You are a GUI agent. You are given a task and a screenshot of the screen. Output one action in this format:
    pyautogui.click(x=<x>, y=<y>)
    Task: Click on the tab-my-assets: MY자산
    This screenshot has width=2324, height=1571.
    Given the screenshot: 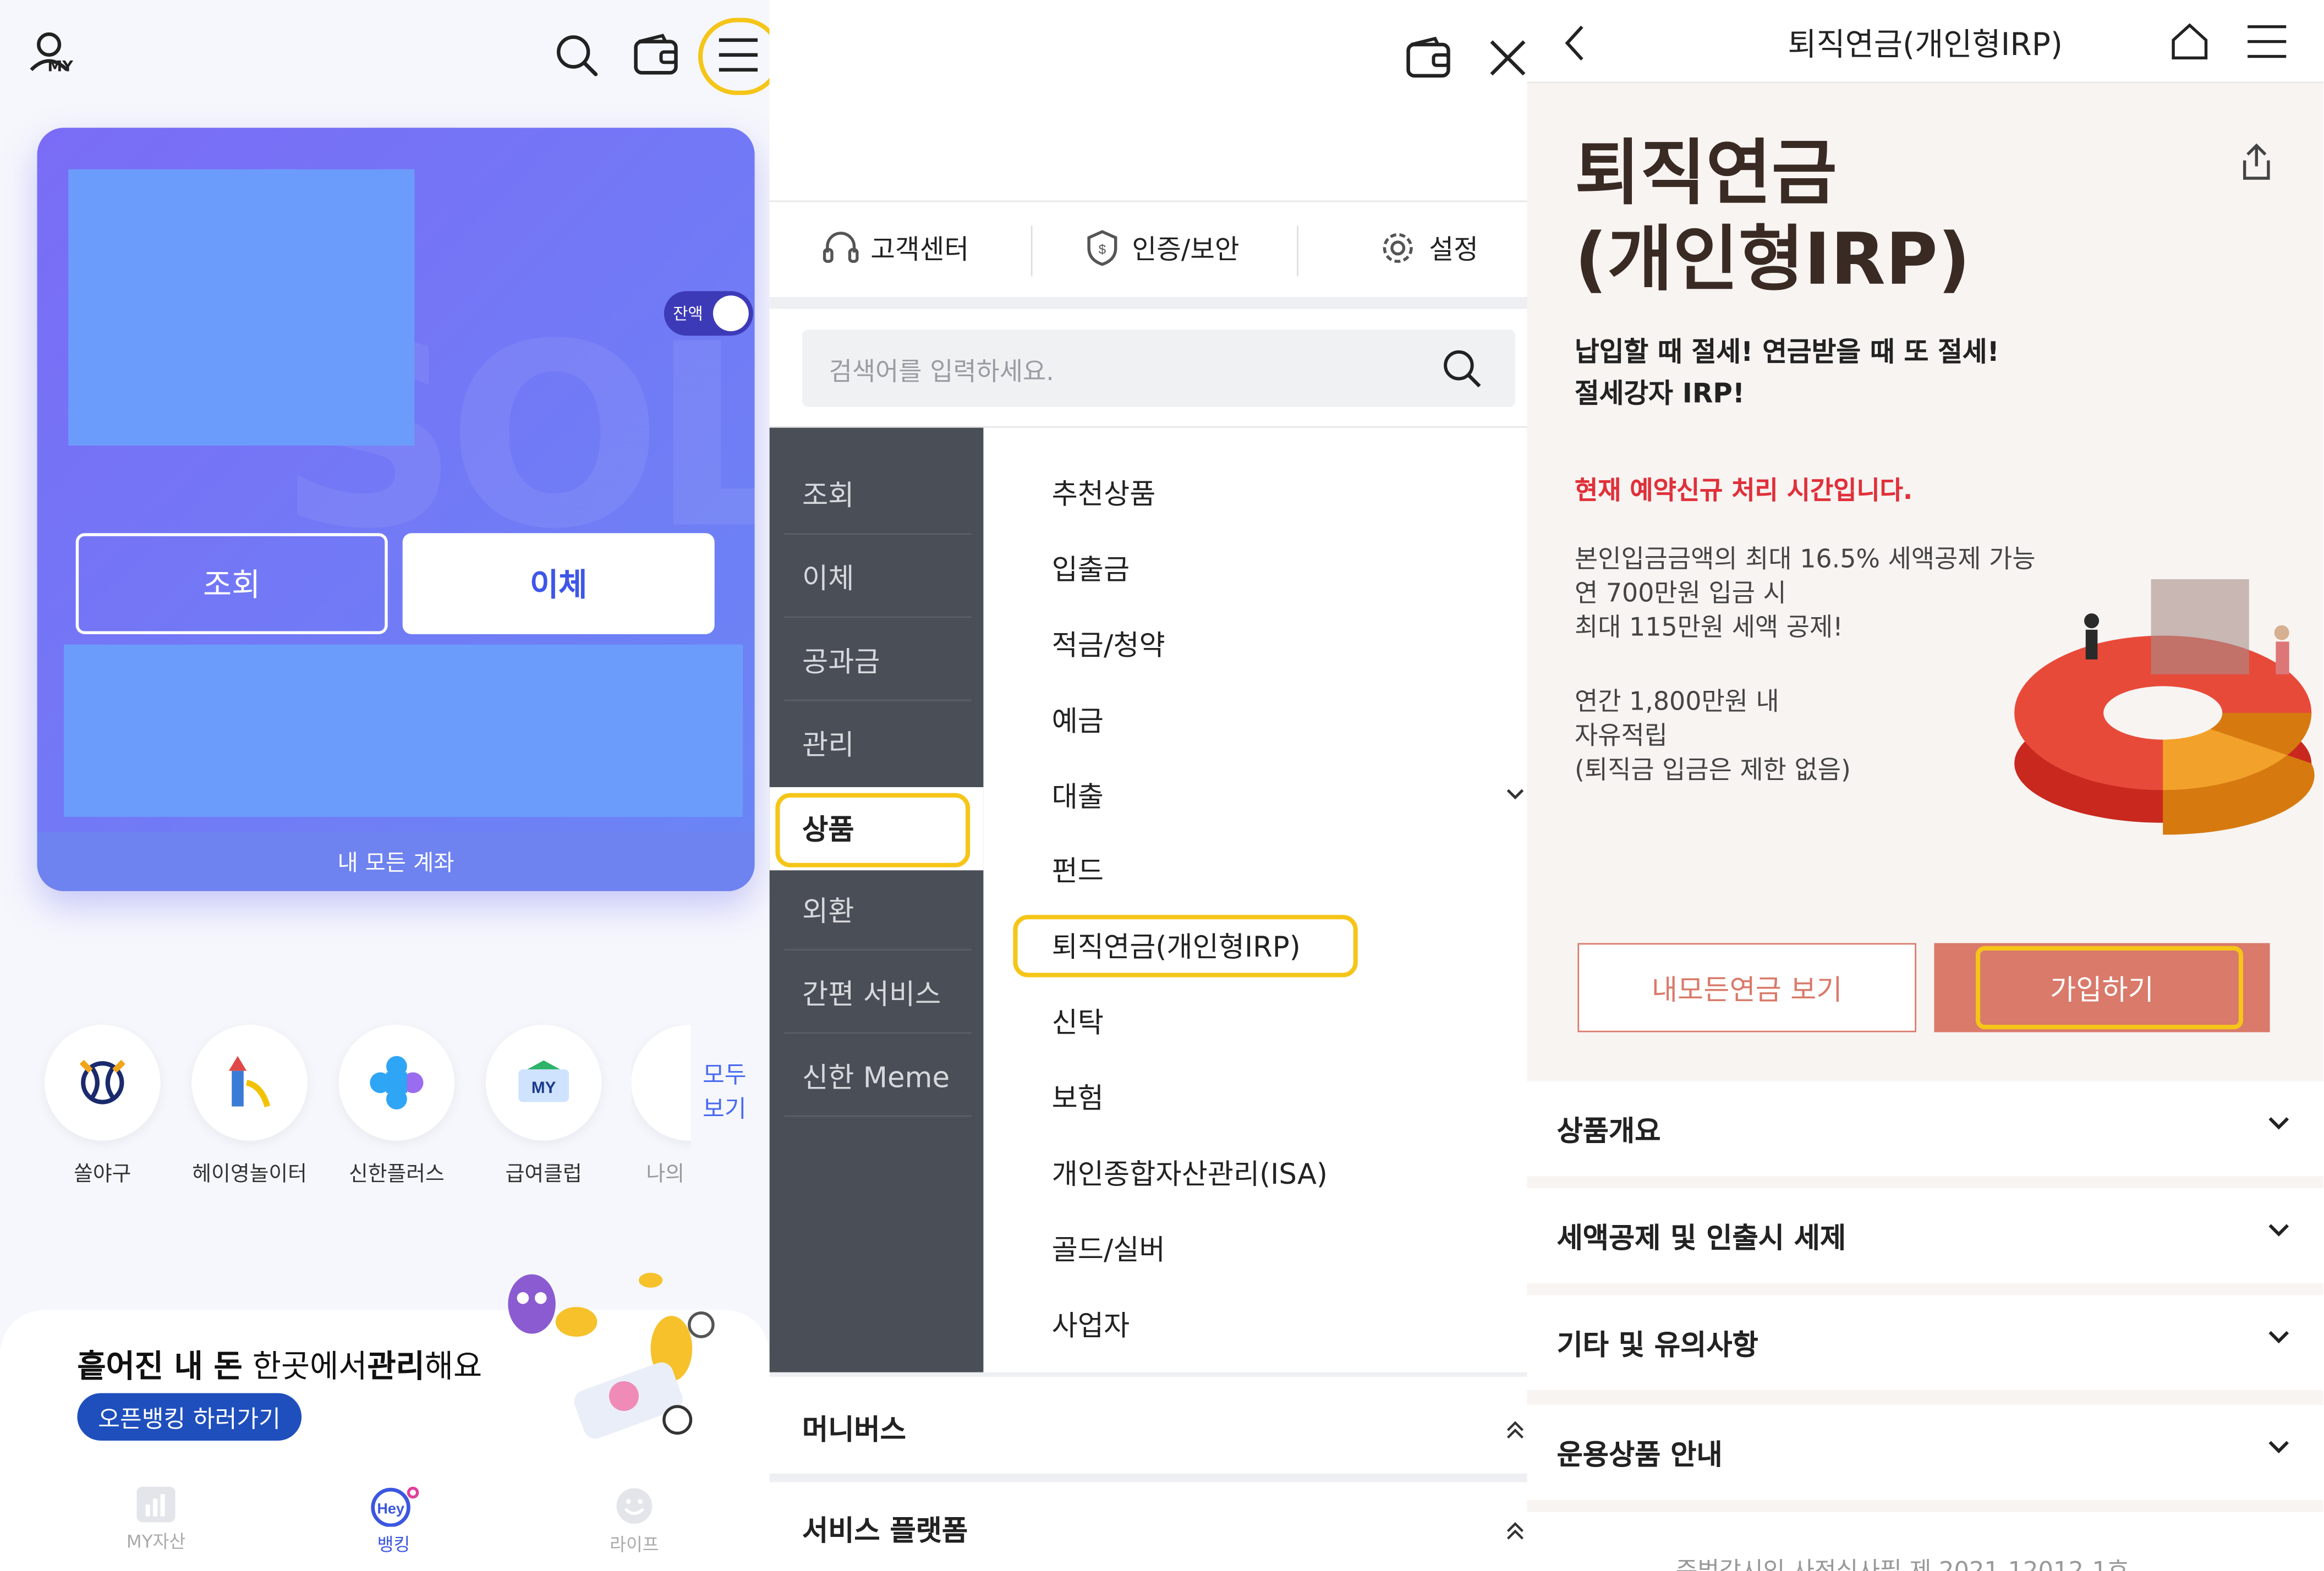 What is the action you would take?
    pyautogui.click(x=156, y=1519)
    